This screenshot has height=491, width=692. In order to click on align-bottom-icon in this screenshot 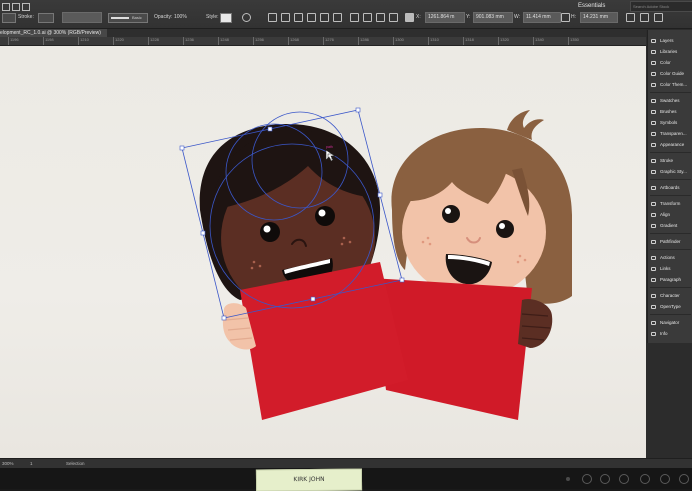, I will do `click(337, 17)`.